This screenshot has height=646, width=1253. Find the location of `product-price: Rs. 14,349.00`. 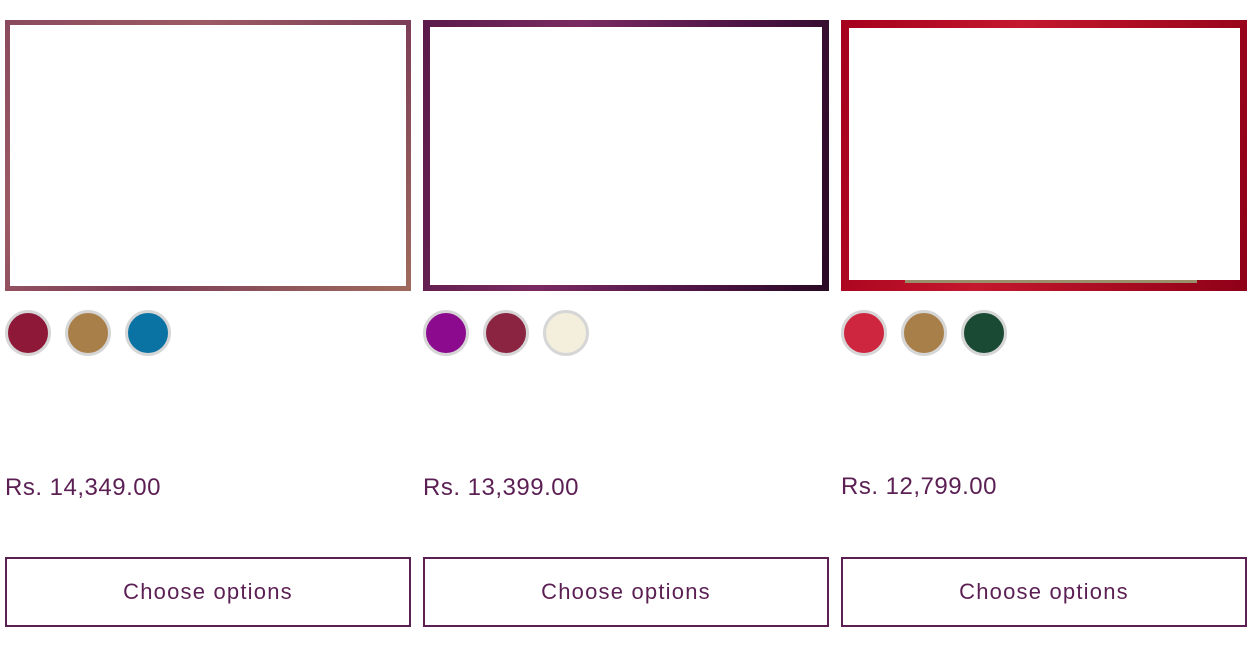

product-price: Rs. 14,349.00 is located at coordinates (83, 487).